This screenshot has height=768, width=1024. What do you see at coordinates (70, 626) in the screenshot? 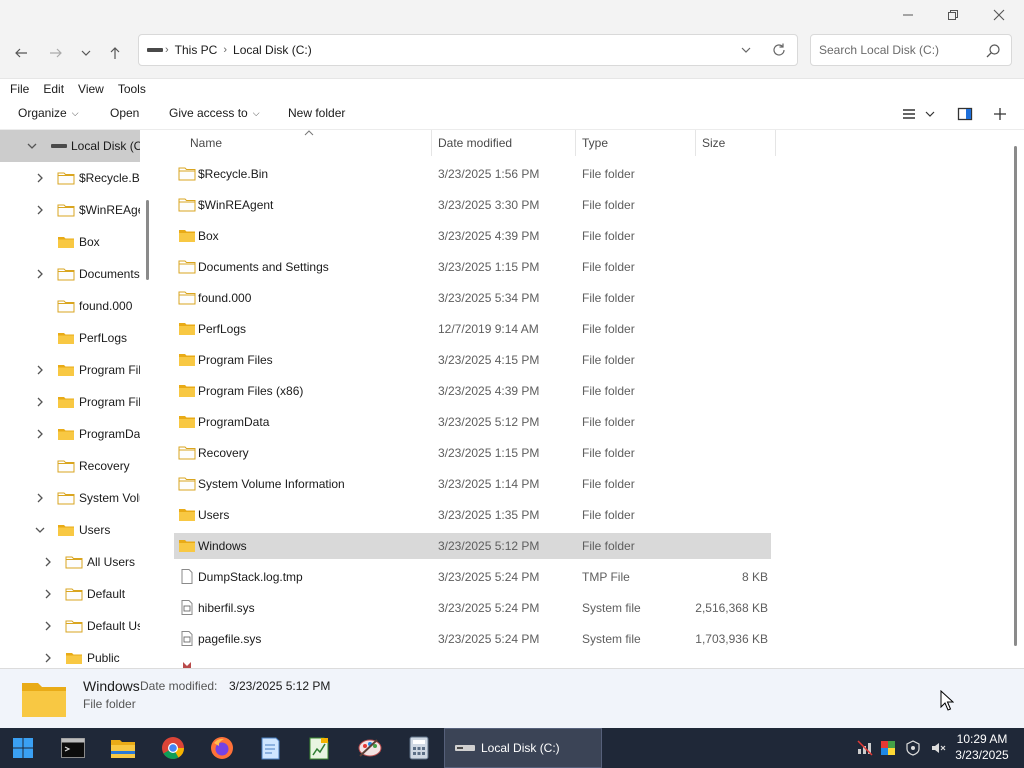
I see `tree-item-default-user: Default User` at bounding box center [70, 626].